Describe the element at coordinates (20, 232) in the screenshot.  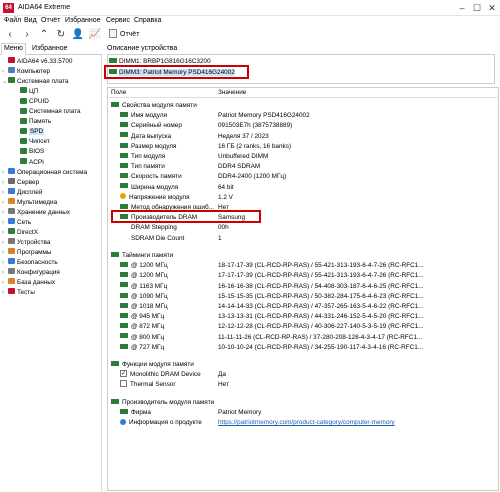
I see `tree-item: › DirectX` at that location.